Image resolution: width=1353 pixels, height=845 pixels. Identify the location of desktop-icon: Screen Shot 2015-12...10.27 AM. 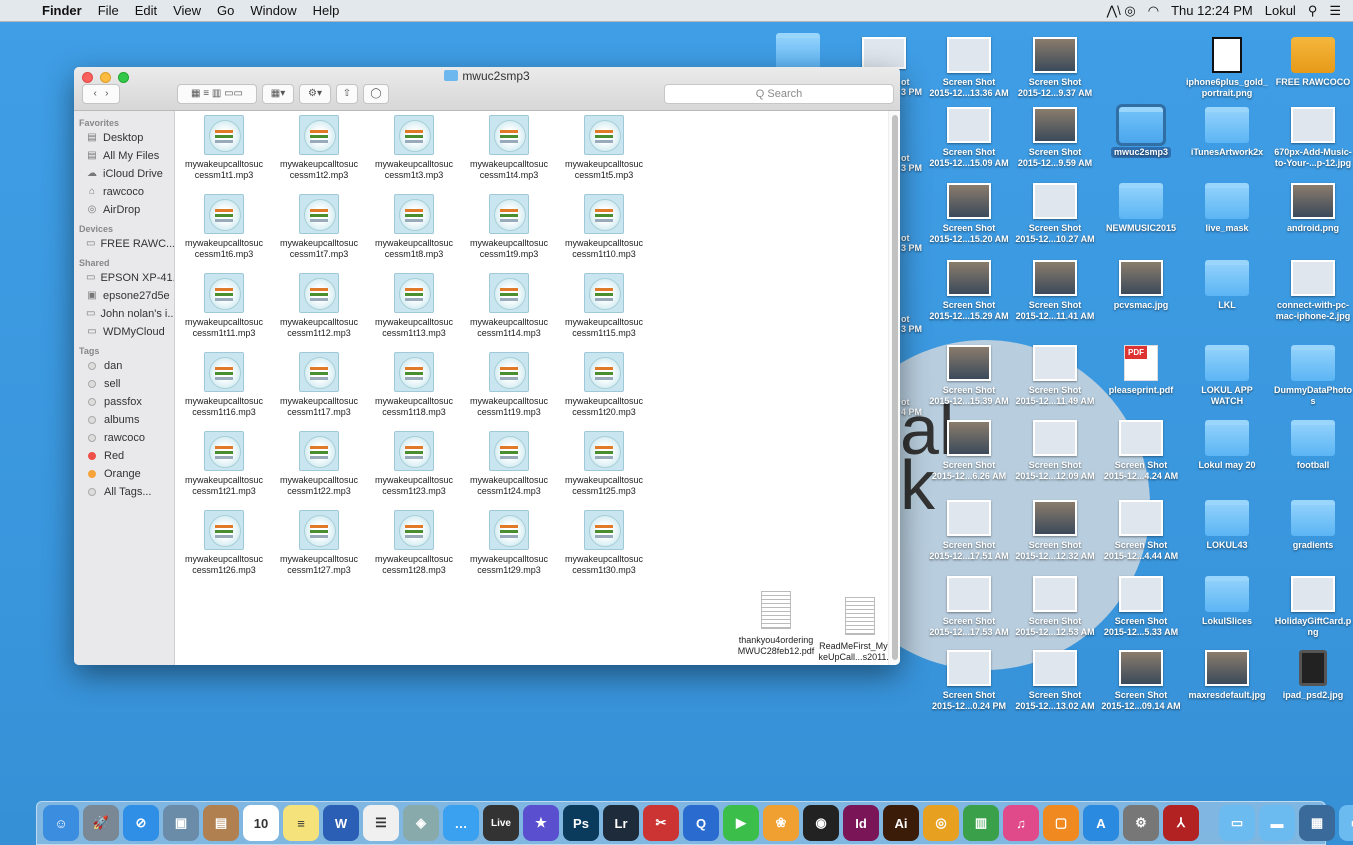
(1055, 214).